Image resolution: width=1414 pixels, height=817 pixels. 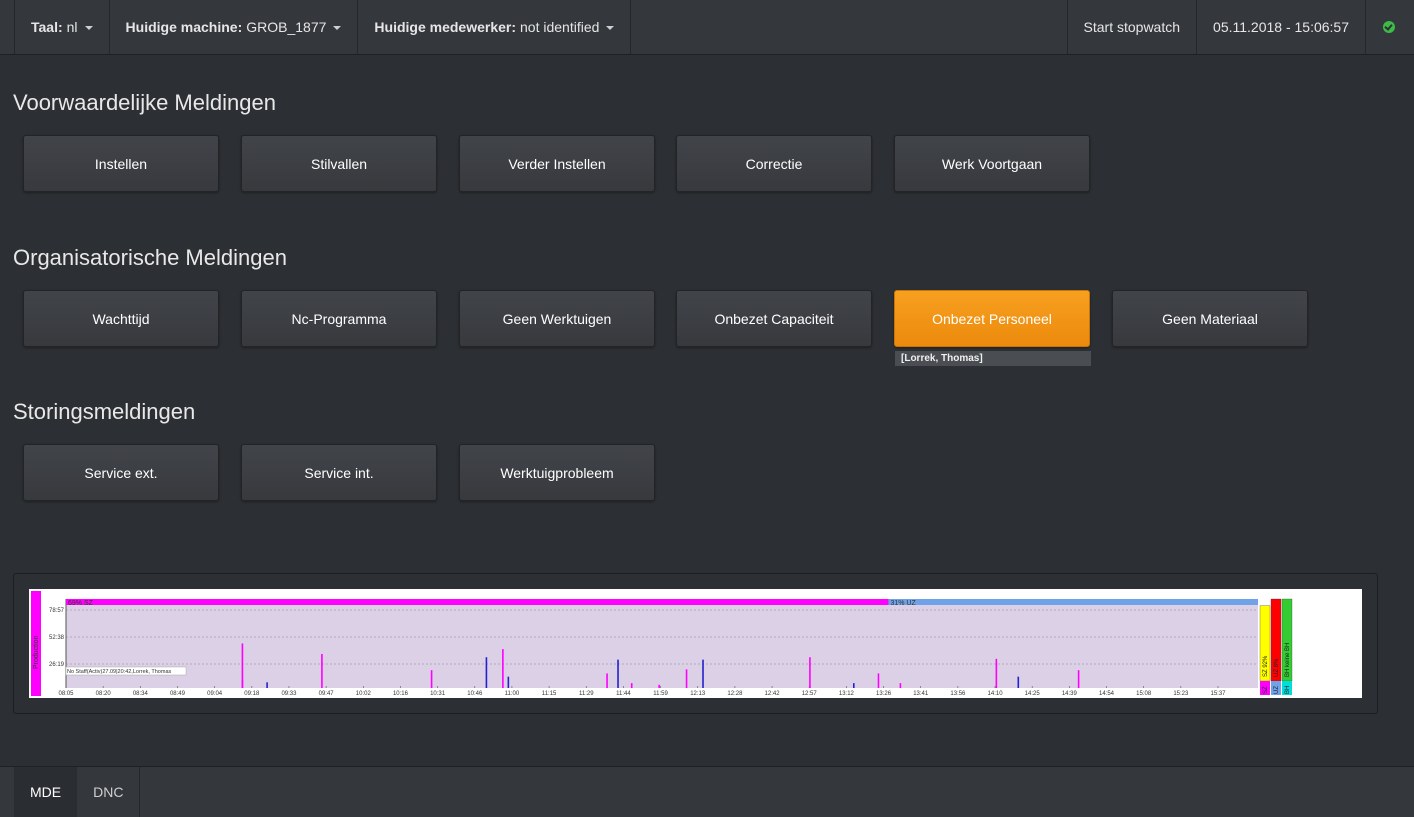 I want to click on section-title-faults: Storingsmeldingen, so click(x=104, y=411).